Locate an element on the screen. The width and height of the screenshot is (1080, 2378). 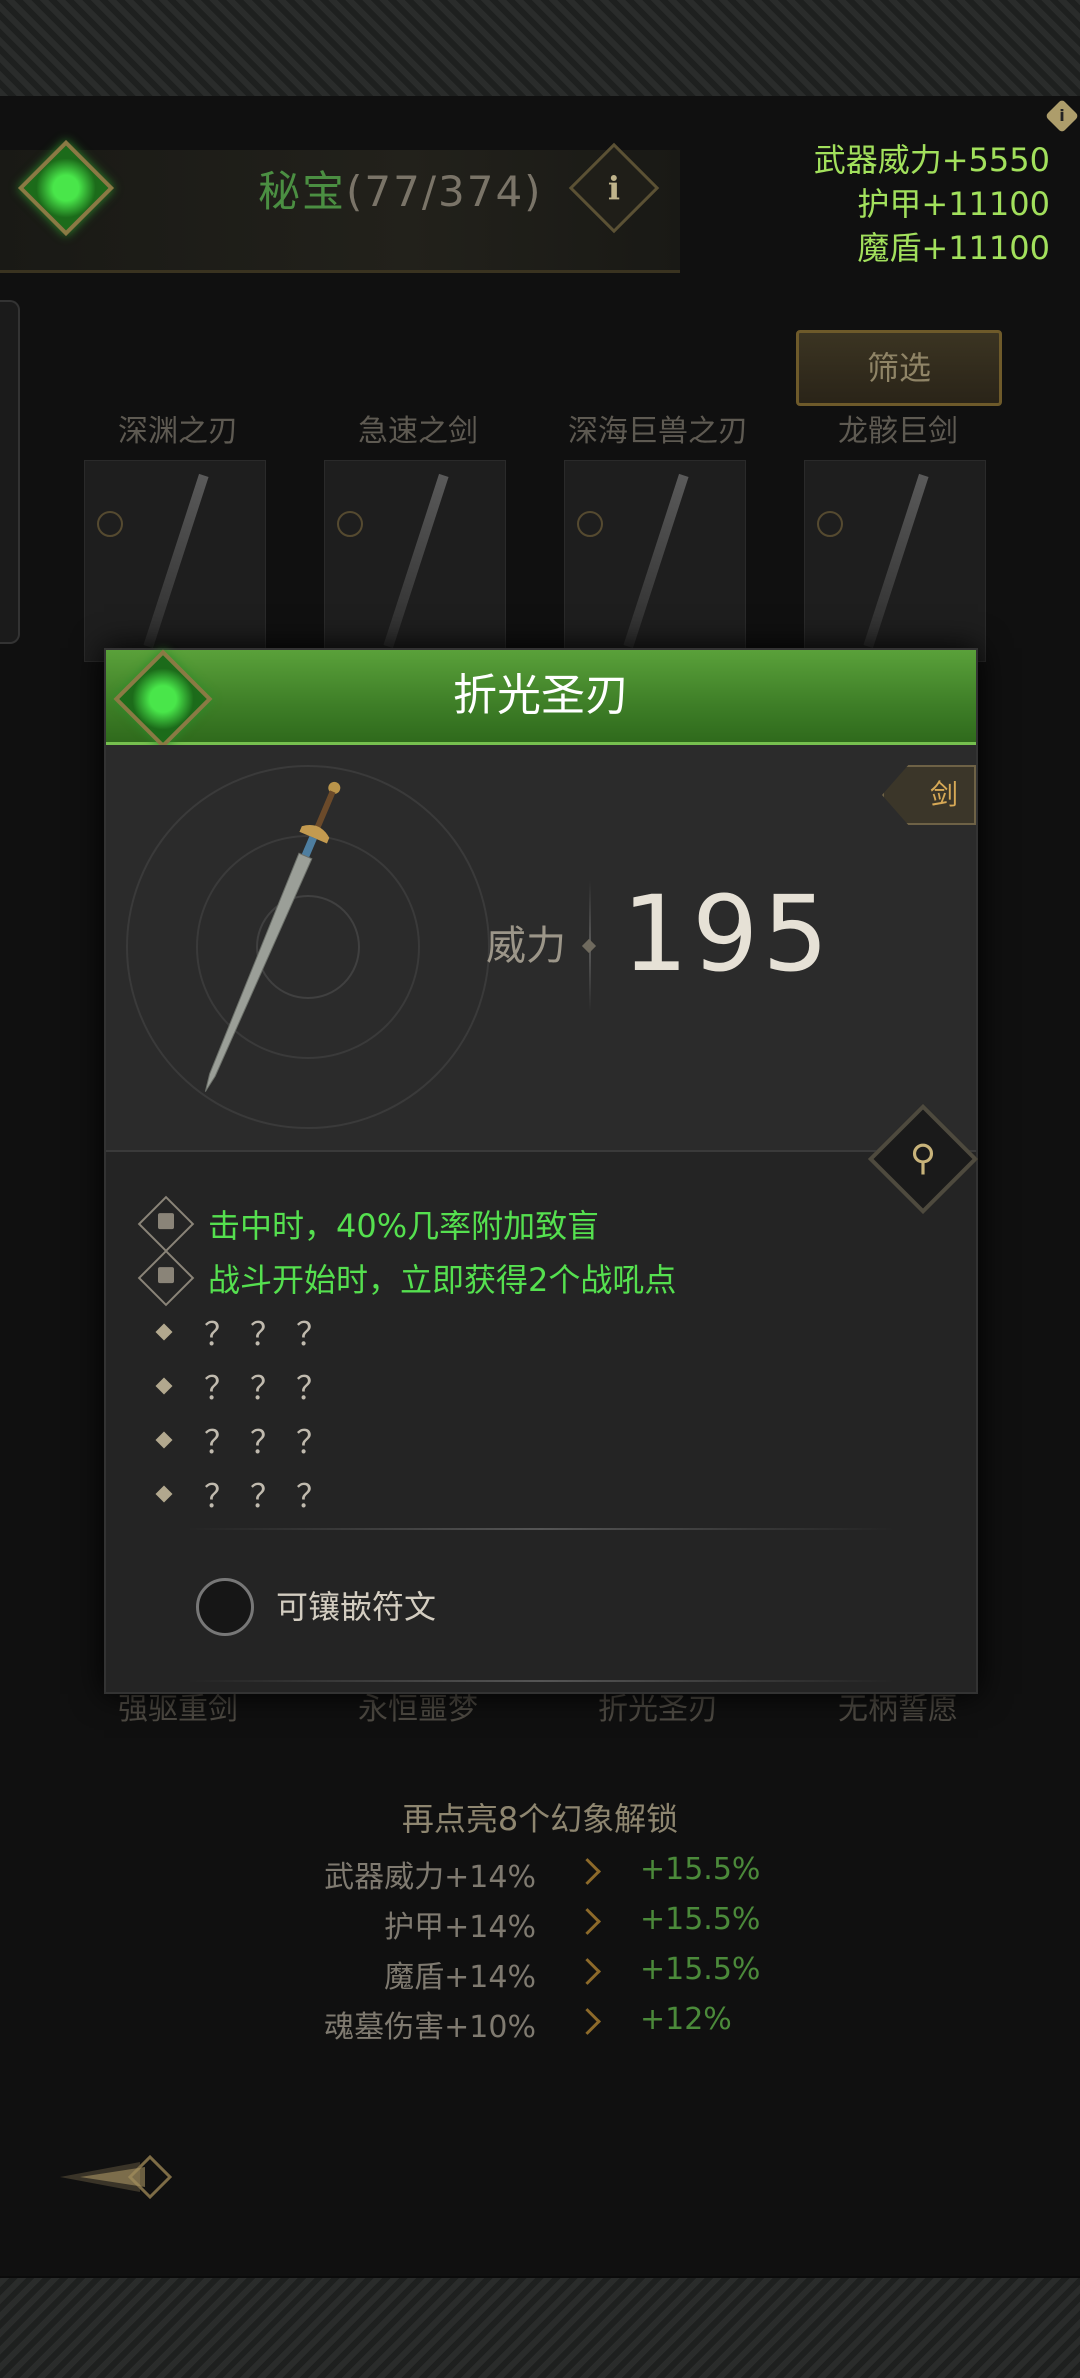
bonus-current: 魂墓伤害+10% is located at coordinates (430, 2027).